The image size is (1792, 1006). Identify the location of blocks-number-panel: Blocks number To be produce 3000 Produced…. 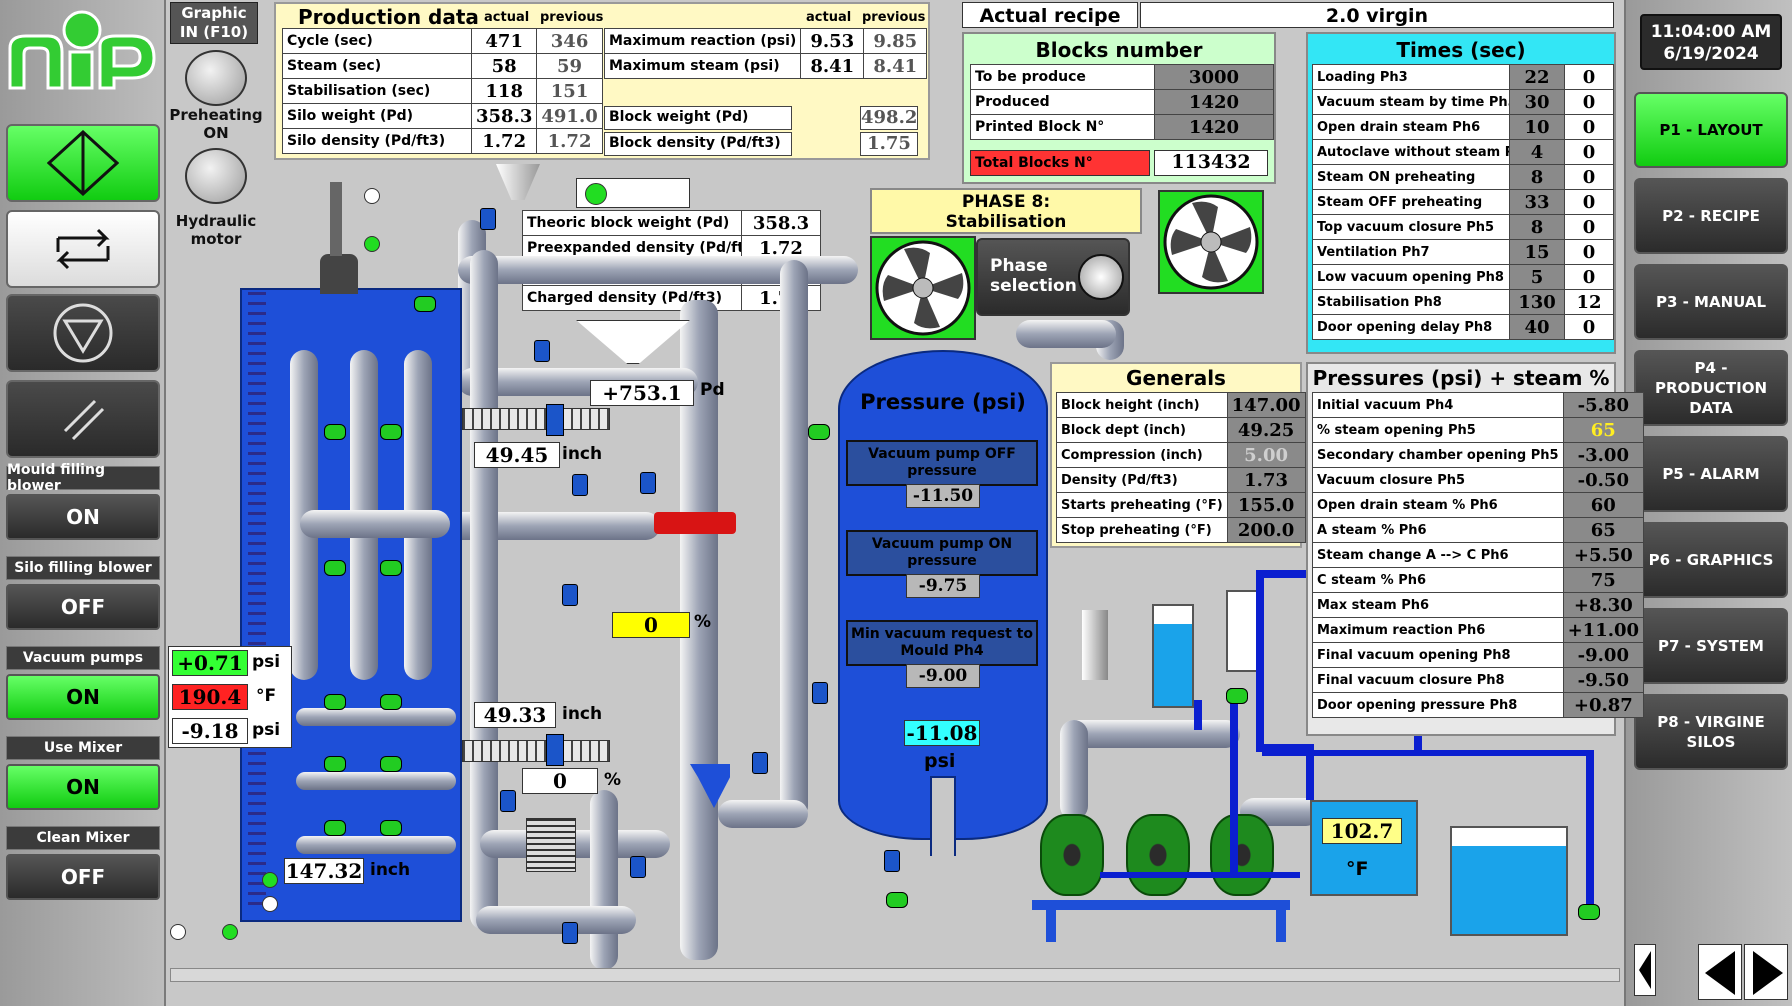
(1119, 108).